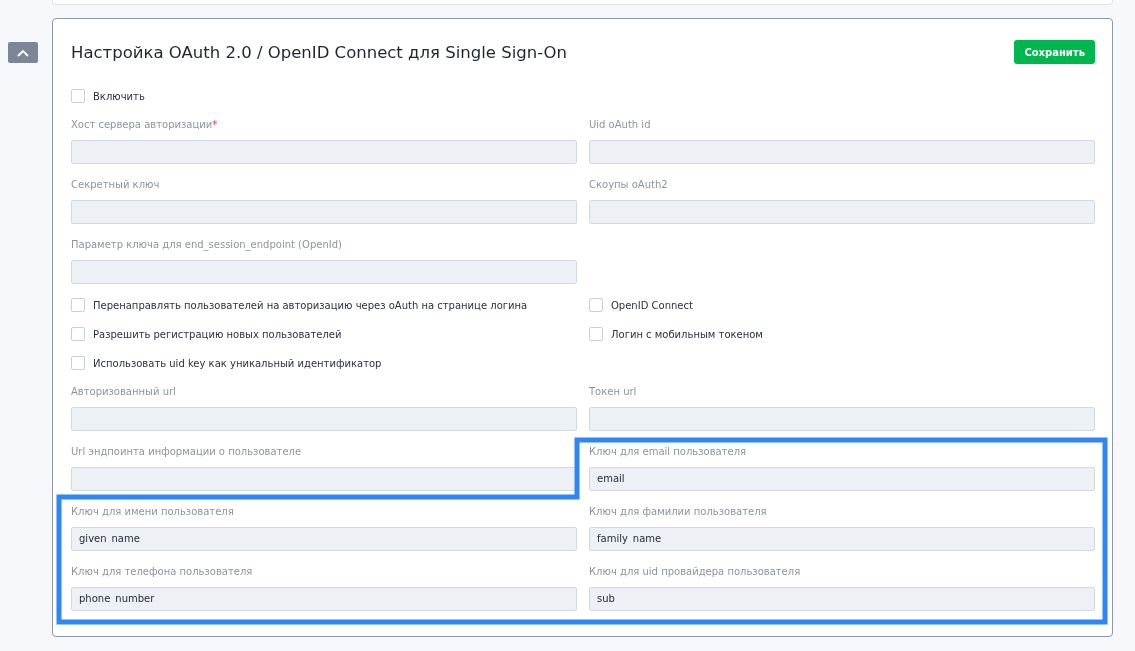 The image size is (1135, 651). I want to click on checkbox-label: Разрешить регистрацию новых пользователей, so click(217, 334).